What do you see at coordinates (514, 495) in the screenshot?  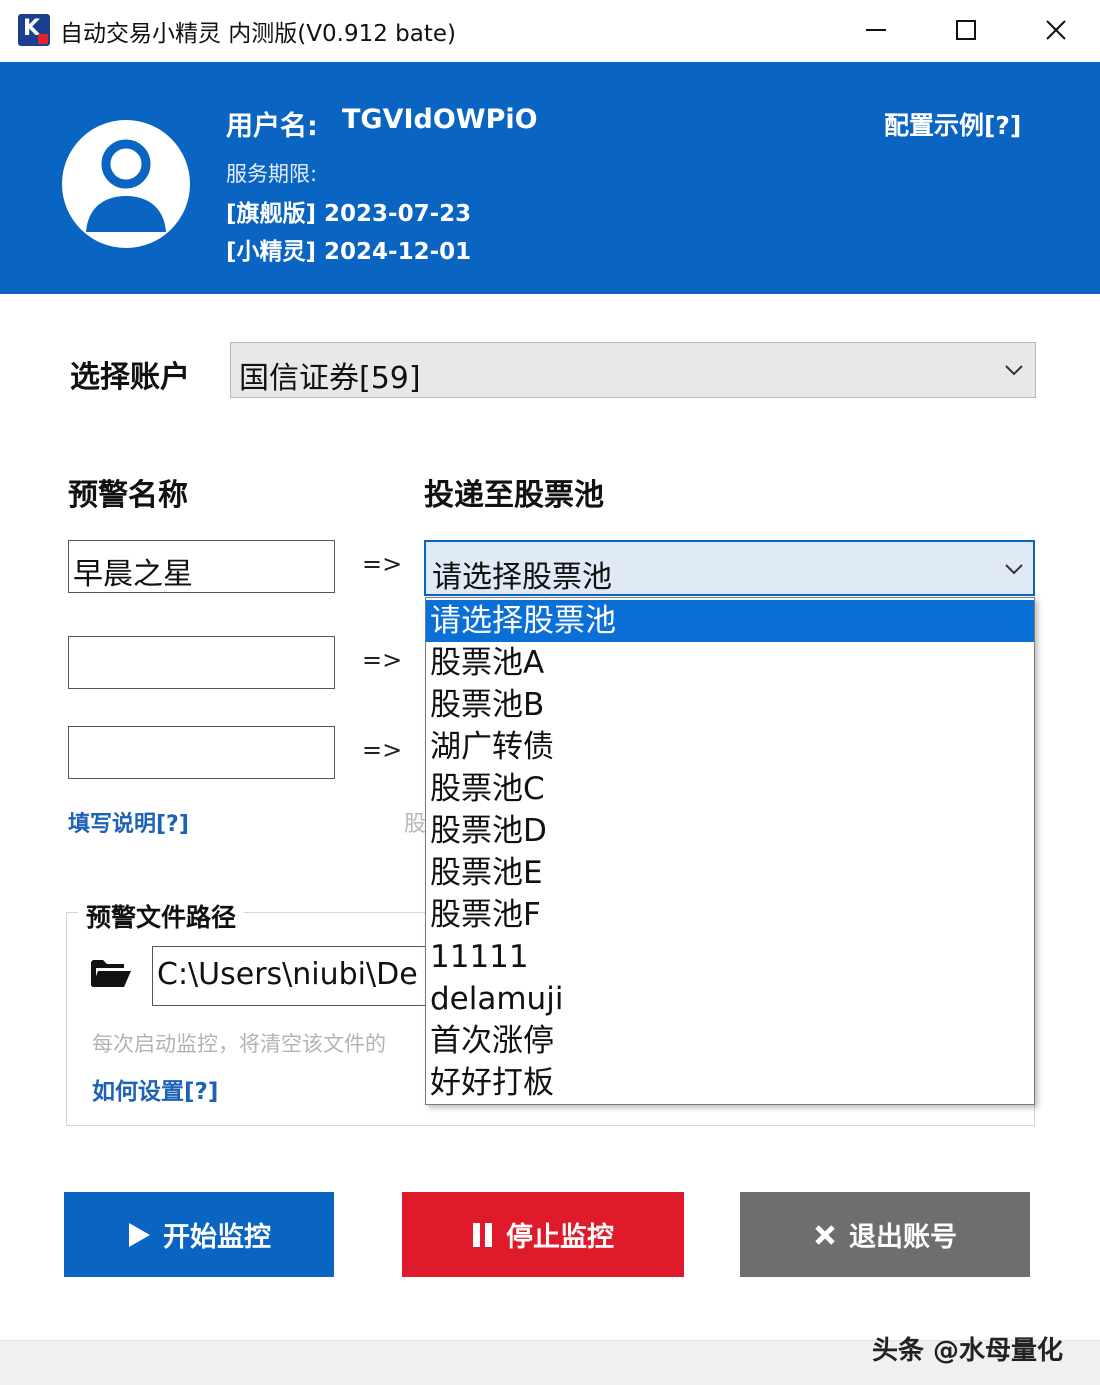 I see `deliver-to-pool-label: 投递至股票池` at bounding box center [514, 495].